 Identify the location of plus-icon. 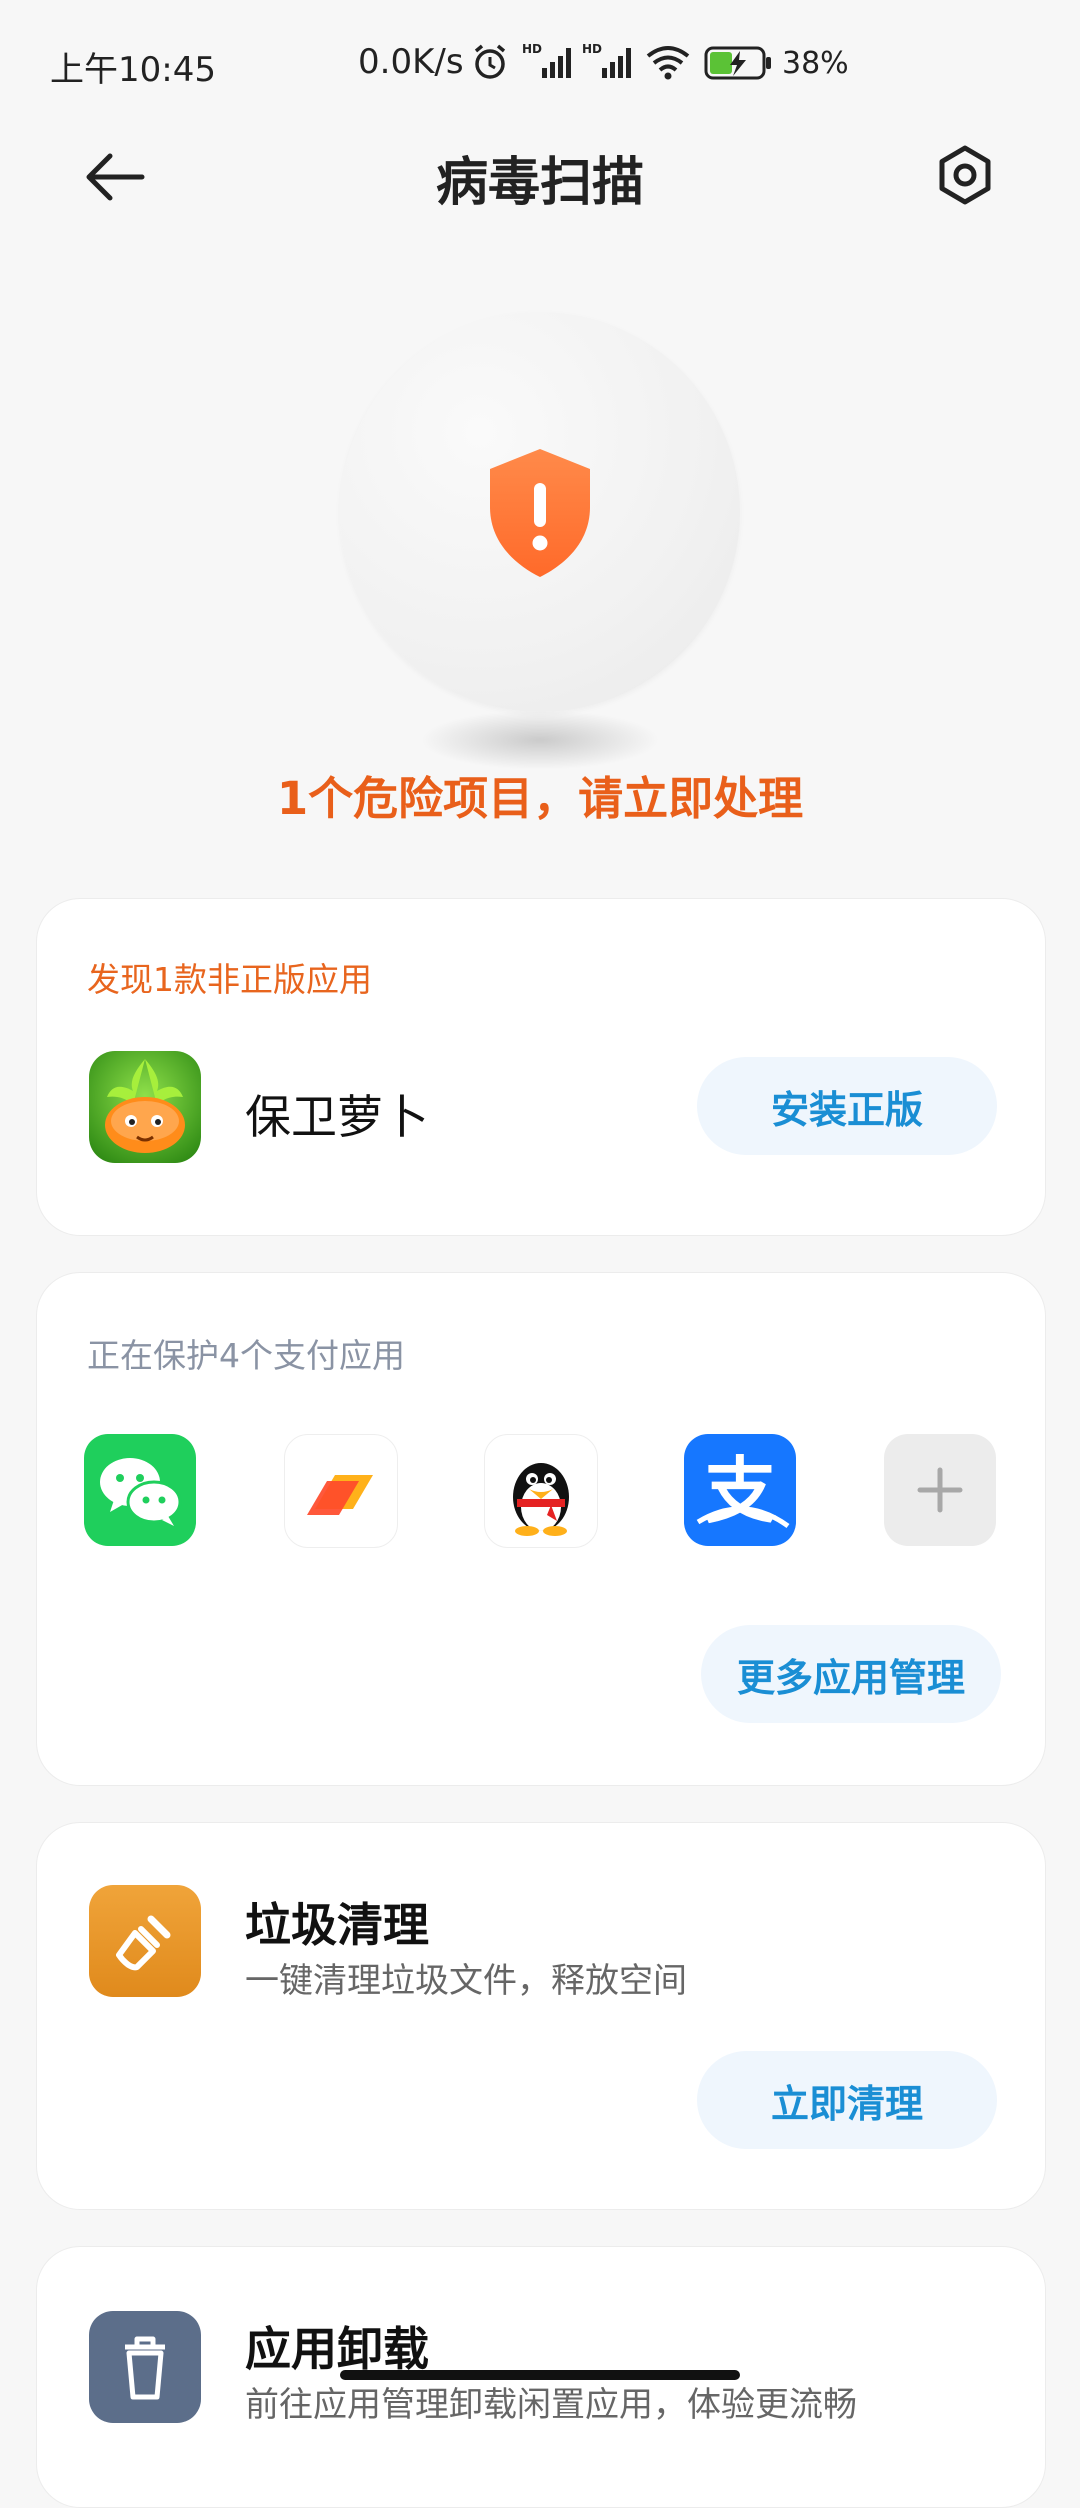
(940, 1490).